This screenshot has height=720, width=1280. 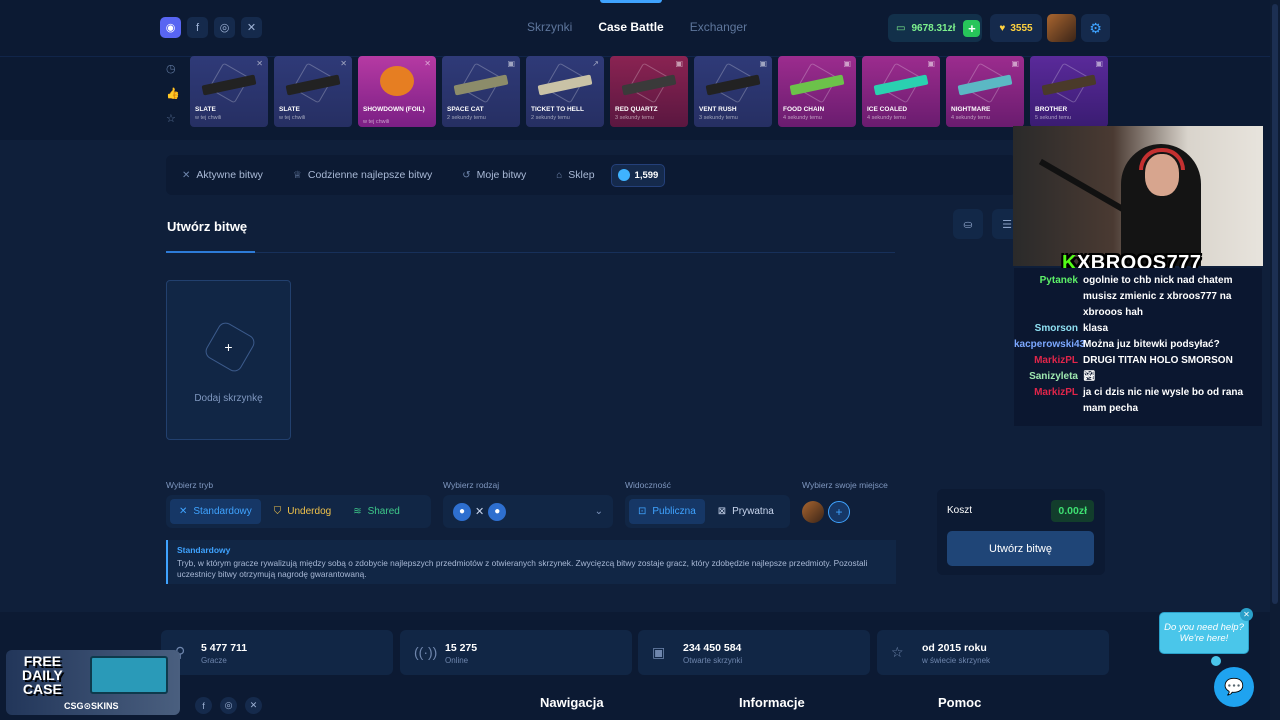 I want to click on type-selector: ● ✕ ● ⌄, so click(x=528, y=511).